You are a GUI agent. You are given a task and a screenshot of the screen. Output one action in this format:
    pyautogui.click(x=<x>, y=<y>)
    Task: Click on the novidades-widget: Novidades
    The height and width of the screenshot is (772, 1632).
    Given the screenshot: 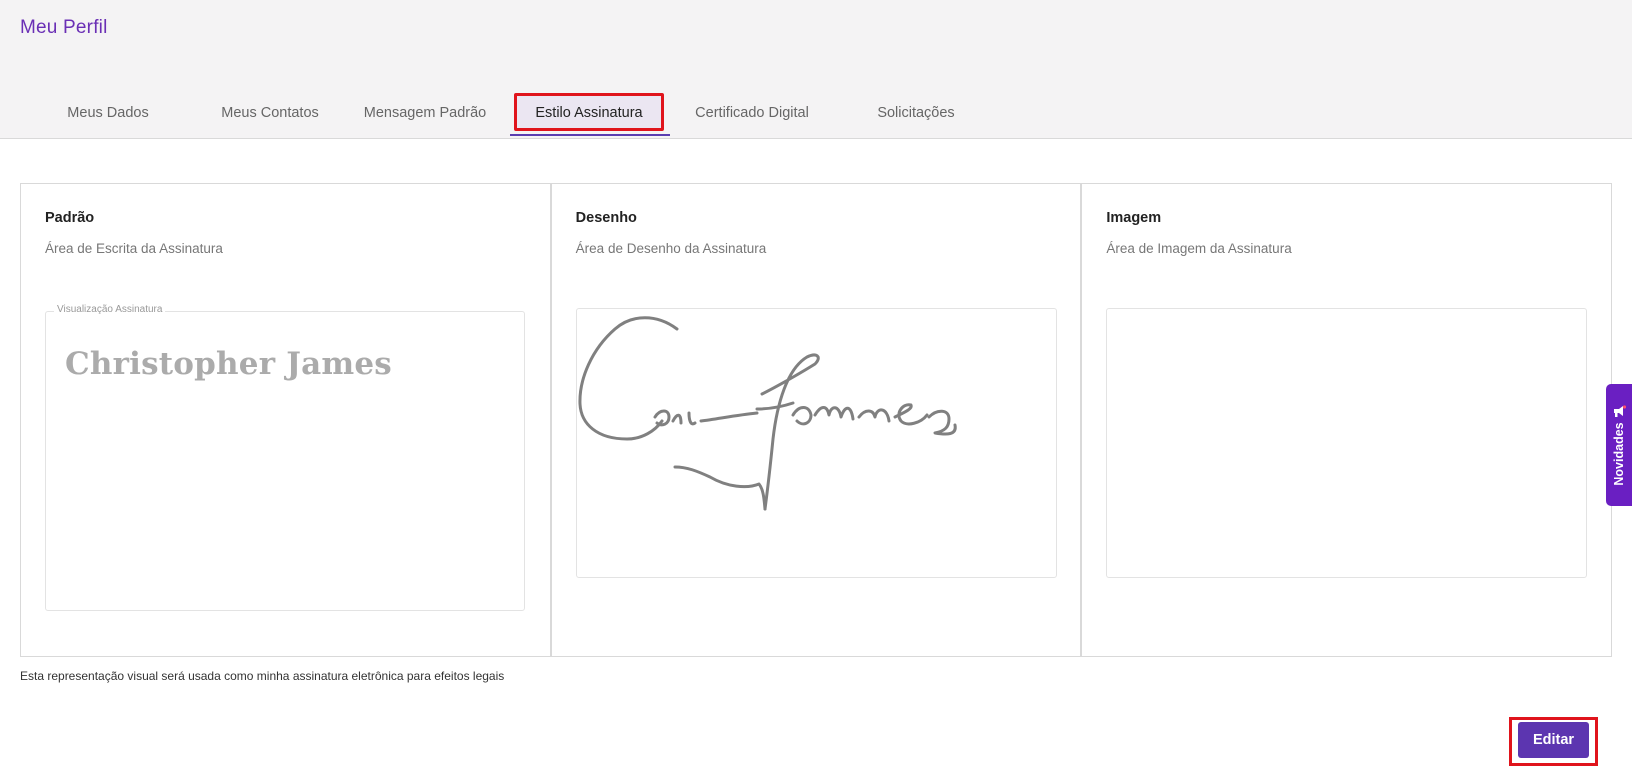 What is the action you would take?
    pyautogui.click(x=1619, y=445)
    